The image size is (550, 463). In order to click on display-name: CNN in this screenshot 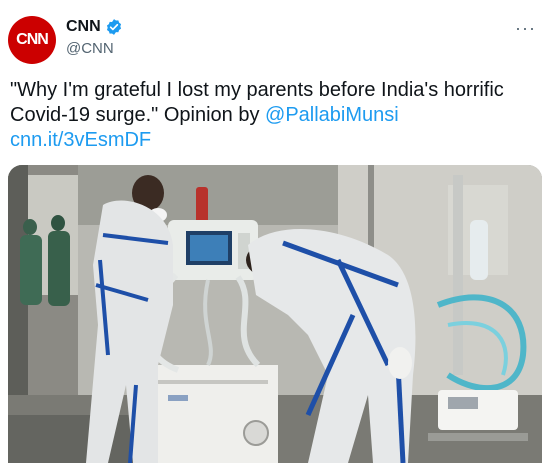, I will do `click(83, 27)`.